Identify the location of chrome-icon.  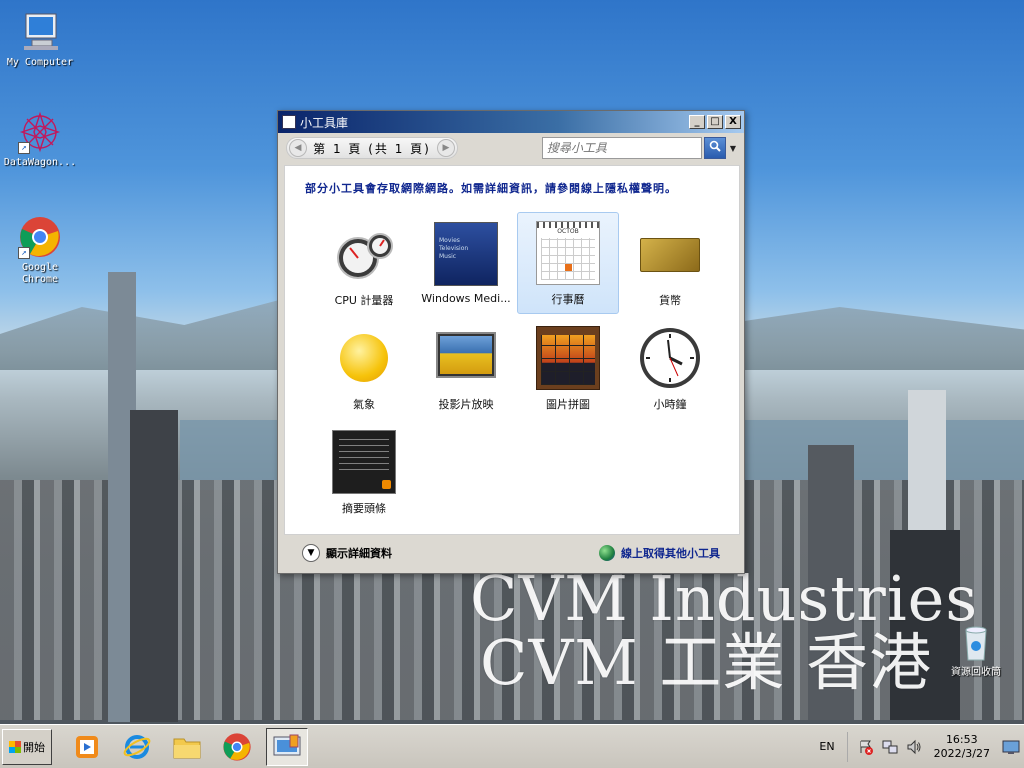
(237, 746).